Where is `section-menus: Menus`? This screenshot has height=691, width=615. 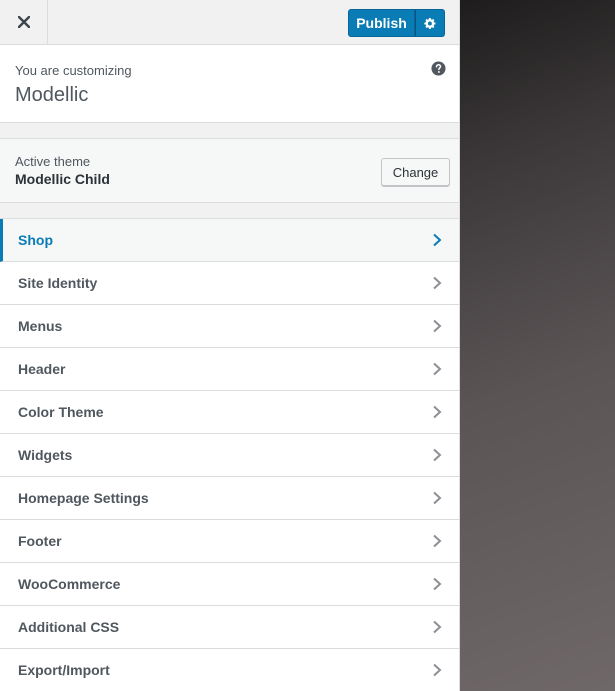 section-menus: Menus is located at coordinates (229, 326).